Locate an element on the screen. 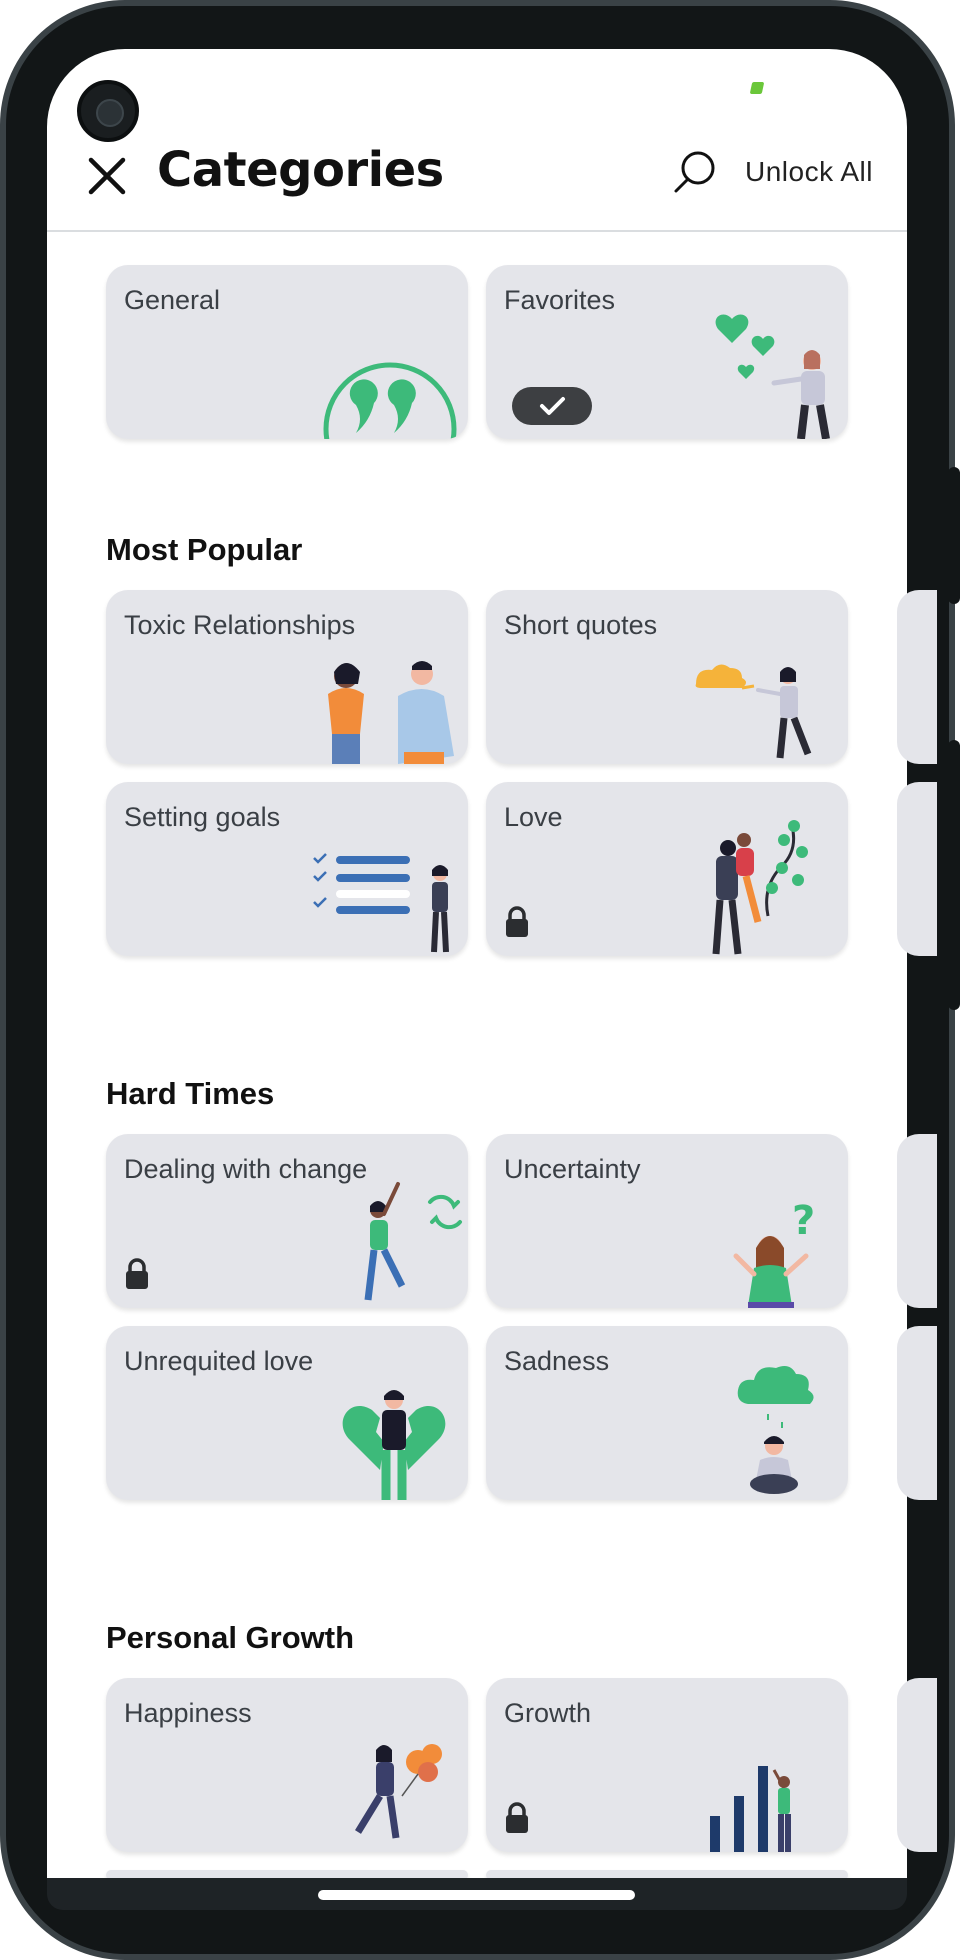 This screenshot has height=1960, width=961. category-card-growth: Growth is located at coordinates (667, 1765).